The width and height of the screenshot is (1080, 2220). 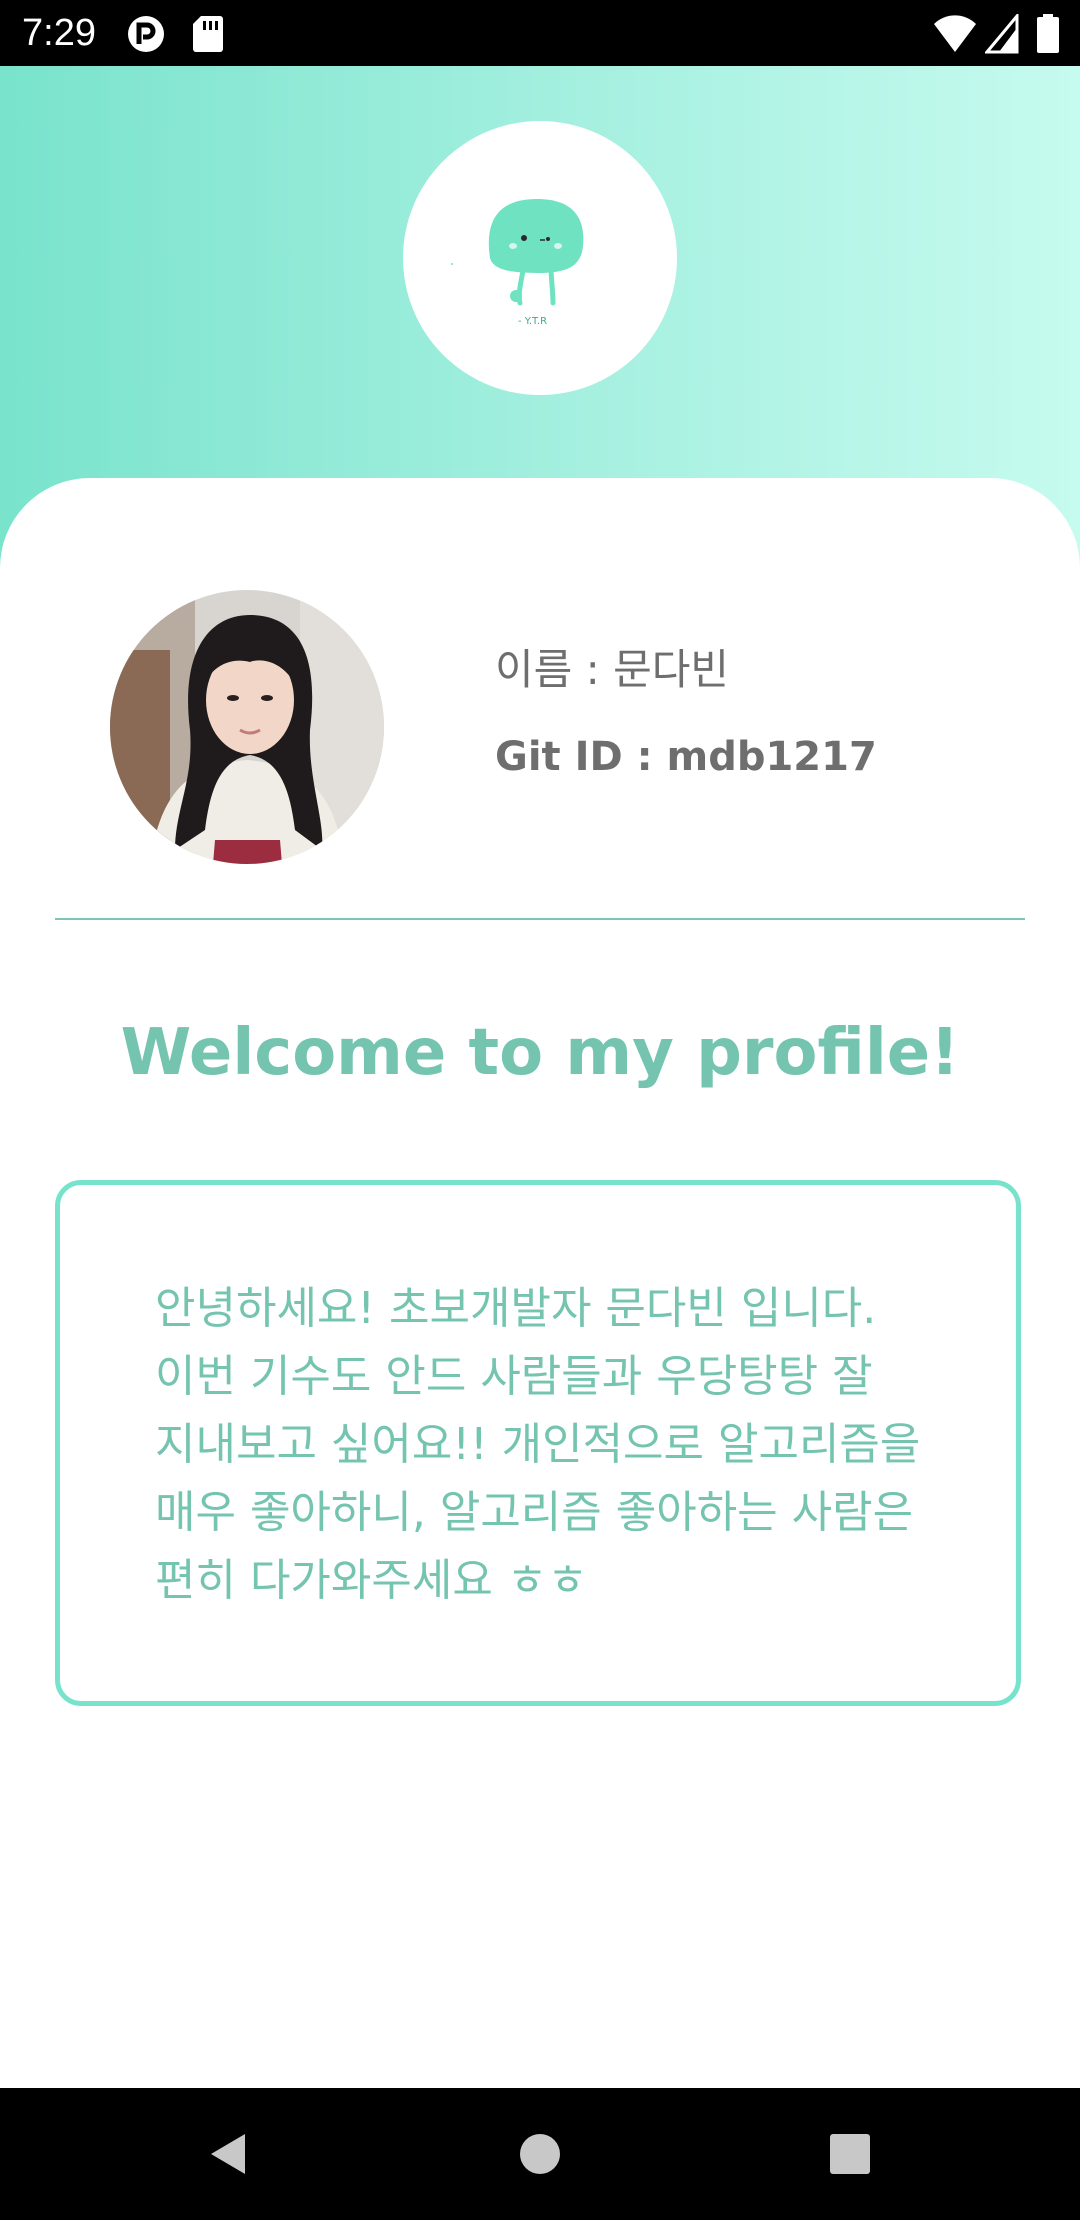 I want to click on home-icon, so click(x=540, y=2154).